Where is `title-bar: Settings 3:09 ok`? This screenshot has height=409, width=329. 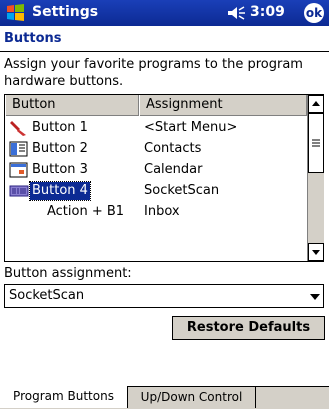 title-bar: Settings 3:09 ok is located at coordinates (164, 13).